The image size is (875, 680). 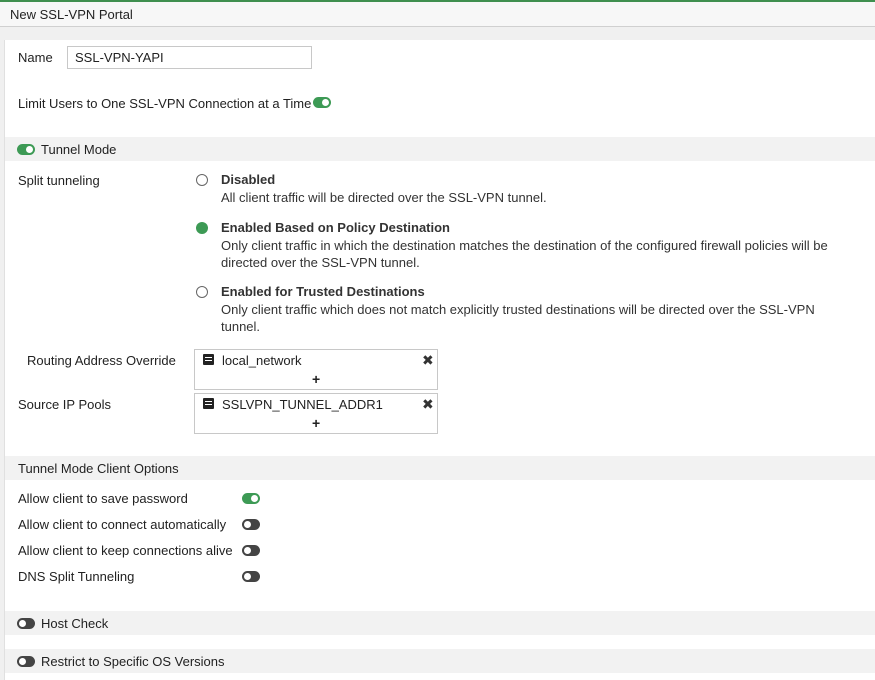 I want to click on limit-users-toggle, so click(x=322, y=102).